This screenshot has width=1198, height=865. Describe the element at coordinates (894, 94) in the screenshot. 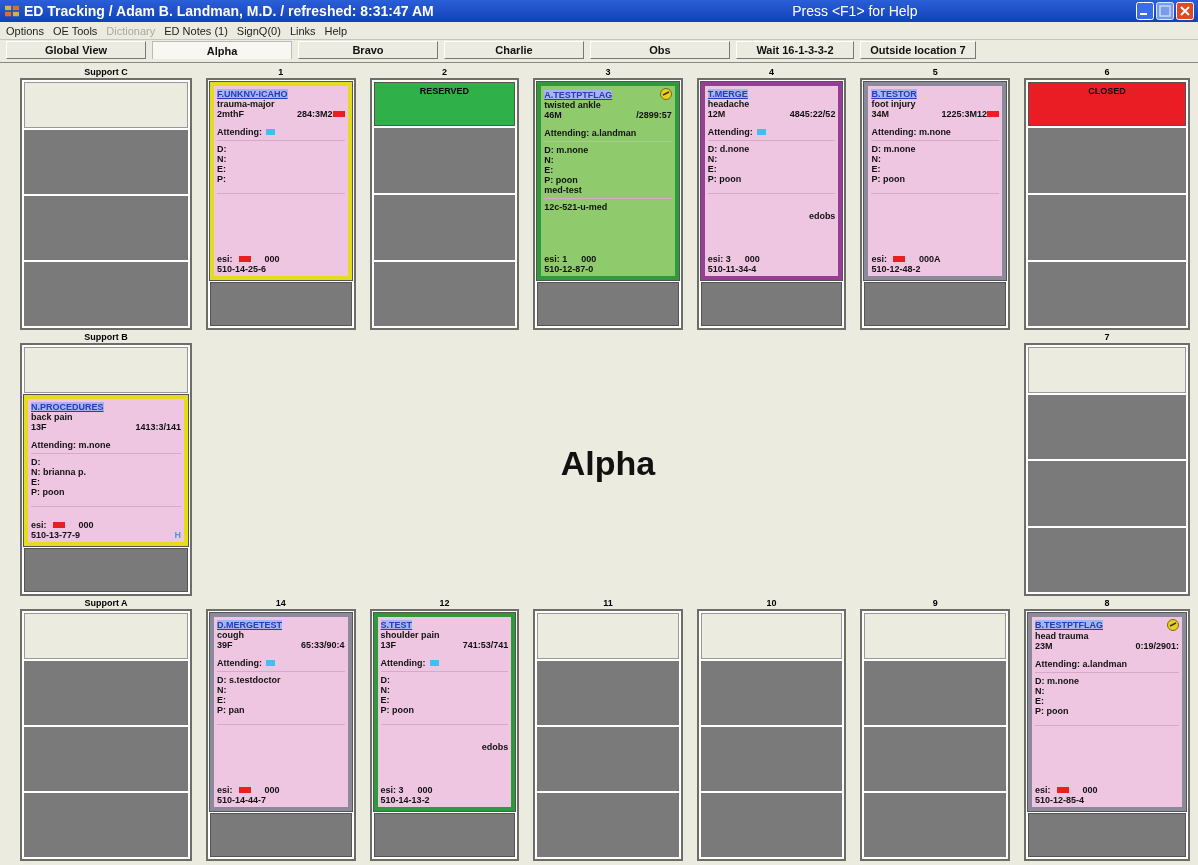

I see `patient-name-link: B.TESTOR` at that location.